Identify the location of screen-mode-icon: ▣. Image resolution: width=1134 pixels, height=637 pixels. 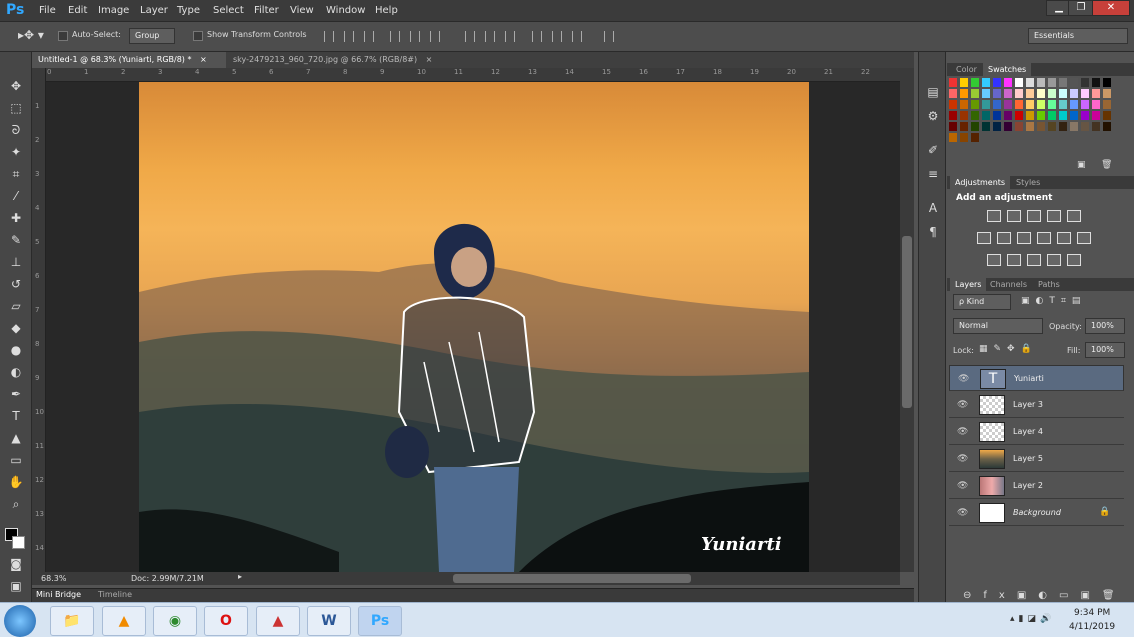
(16, 586).